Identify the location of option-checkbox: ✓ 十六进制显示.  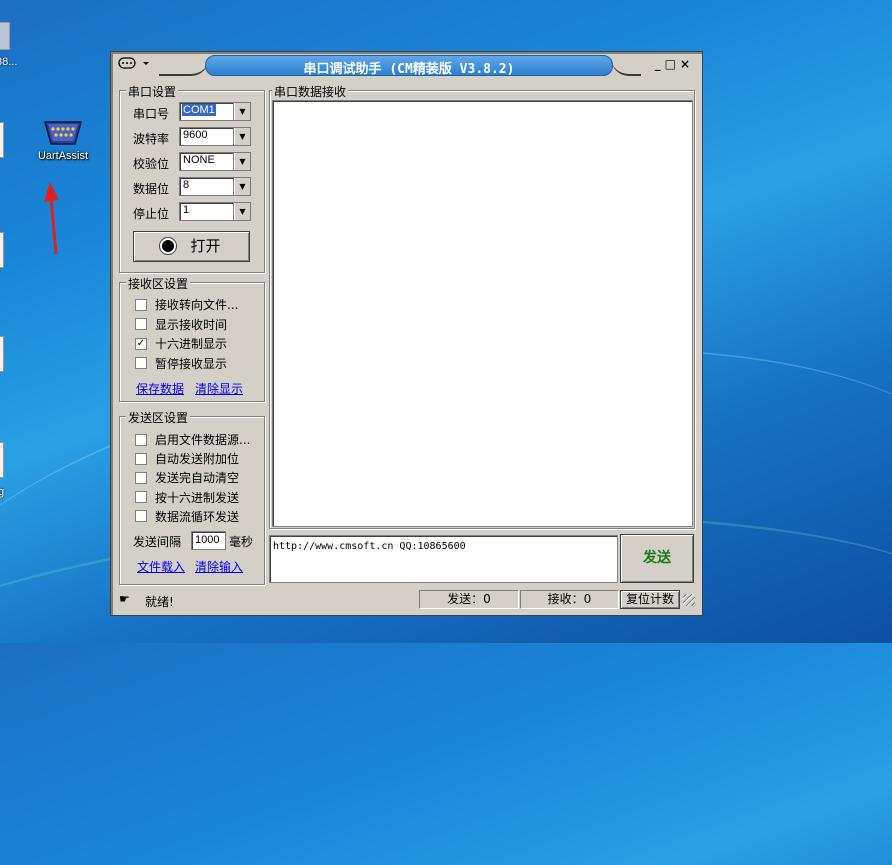
(181, 343).